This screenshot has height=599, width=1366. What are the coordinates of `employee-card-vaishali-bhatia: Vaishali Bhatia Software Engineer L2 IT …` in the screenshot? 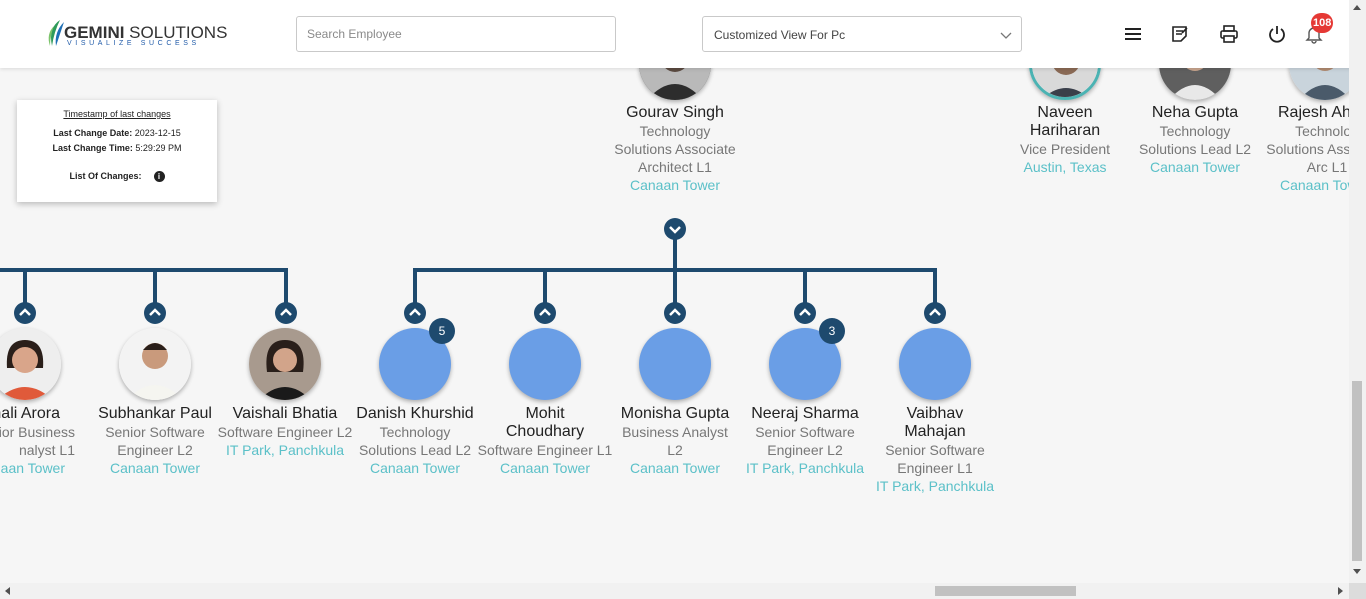 It's located at (285, 432).